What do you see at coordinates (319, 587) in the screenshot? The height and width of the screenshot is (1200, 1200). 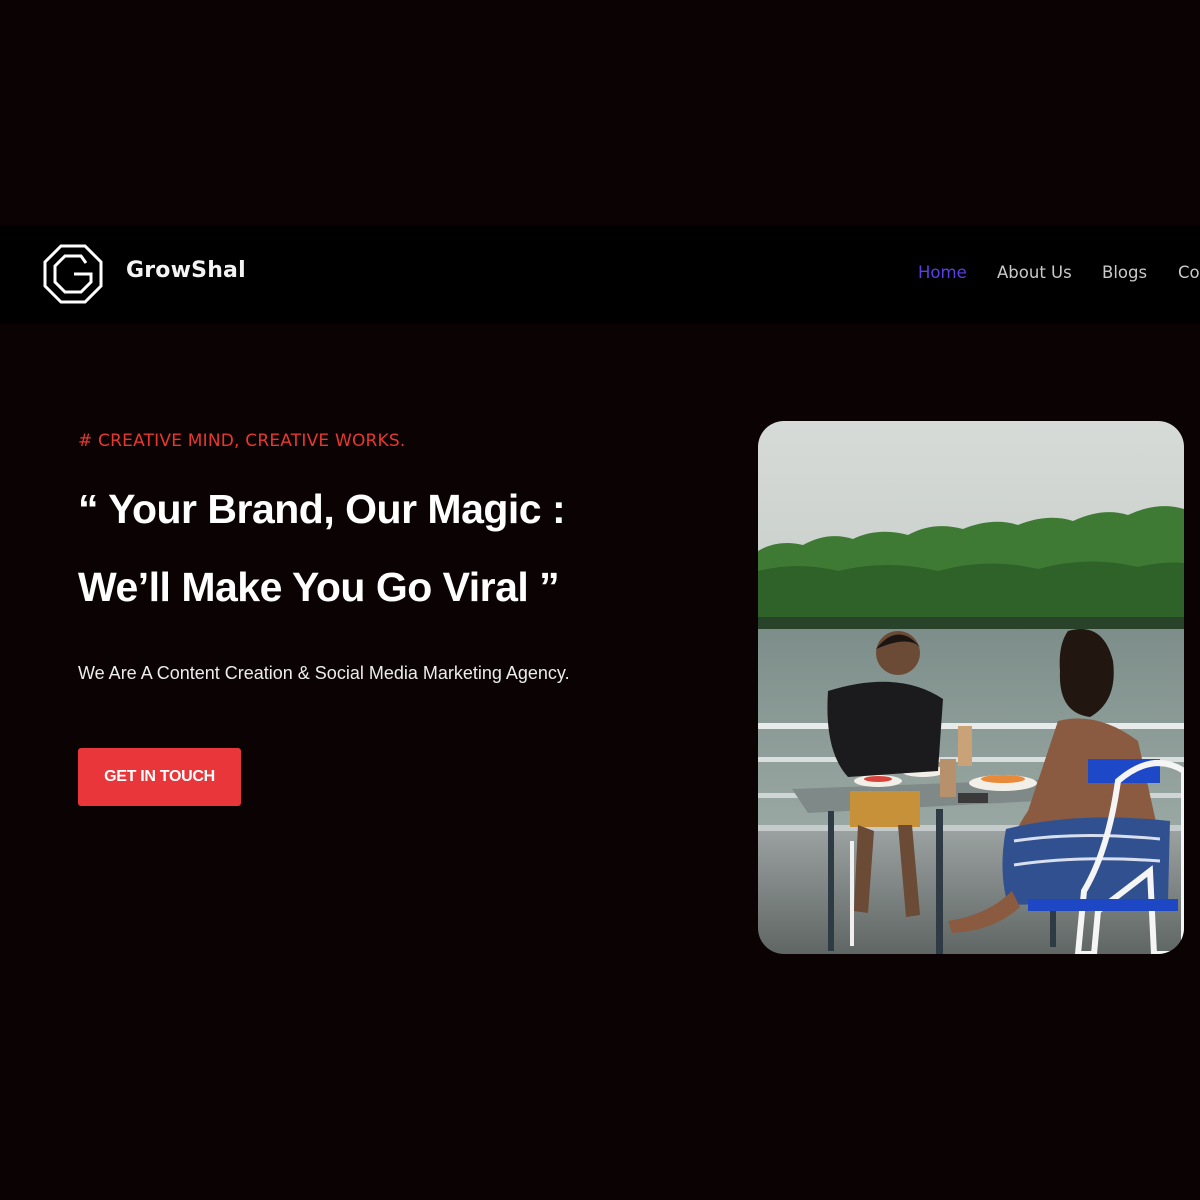 I see `hero-headline-line2: We’ll Make You Go Viral ”` at bounding box center [319, 587].